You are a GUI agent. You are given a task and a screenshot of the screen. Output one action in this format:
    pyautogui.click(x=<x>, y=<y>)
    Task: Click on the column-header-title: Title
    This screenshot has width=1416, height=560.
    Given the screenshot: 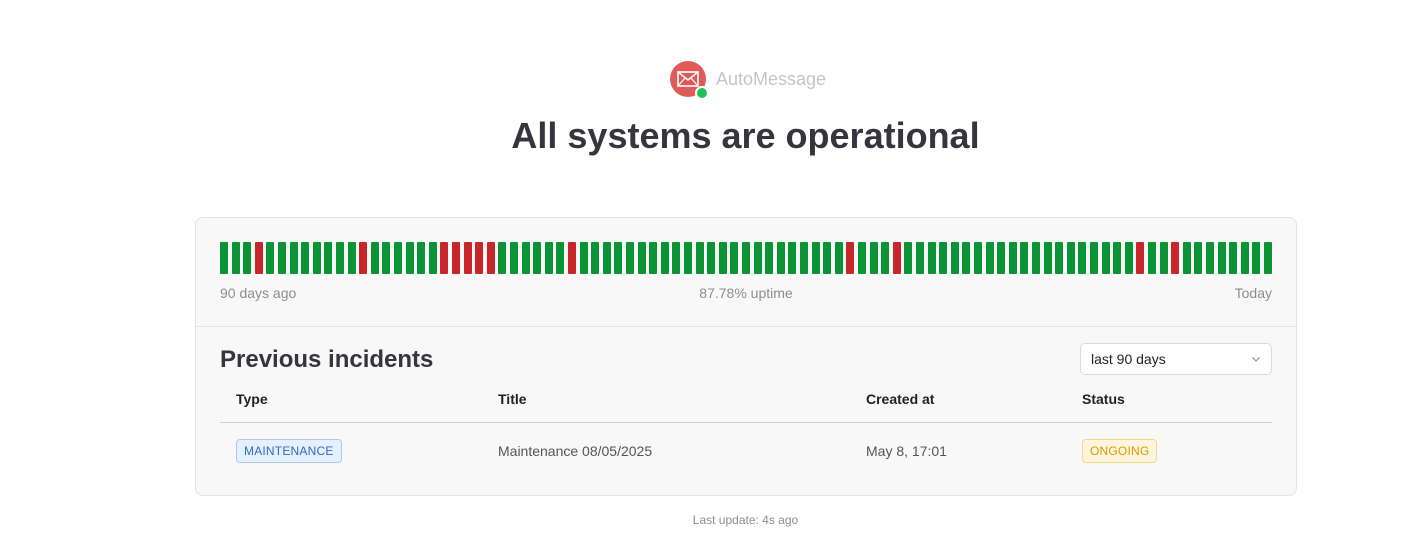 What is the action you would take?
    pyautogui.click(x=512, y=399)
    